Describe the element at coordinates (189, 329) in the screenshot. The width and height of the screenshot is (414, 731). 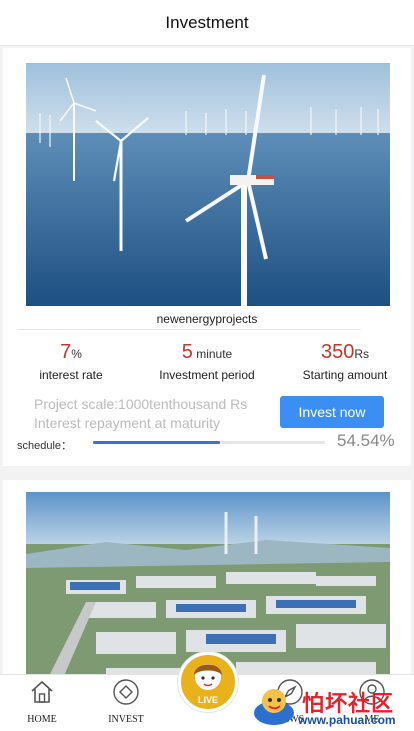
I see `divider` at that location.